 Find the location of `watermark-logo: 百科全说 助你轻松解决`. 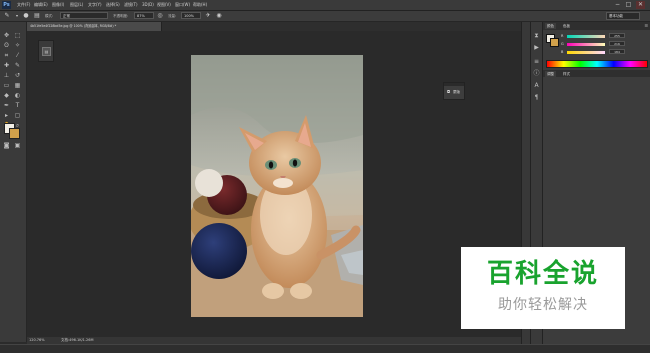

watermark-logo: 百科全说 助你轻松解决 is located at coordinates (543, 288).